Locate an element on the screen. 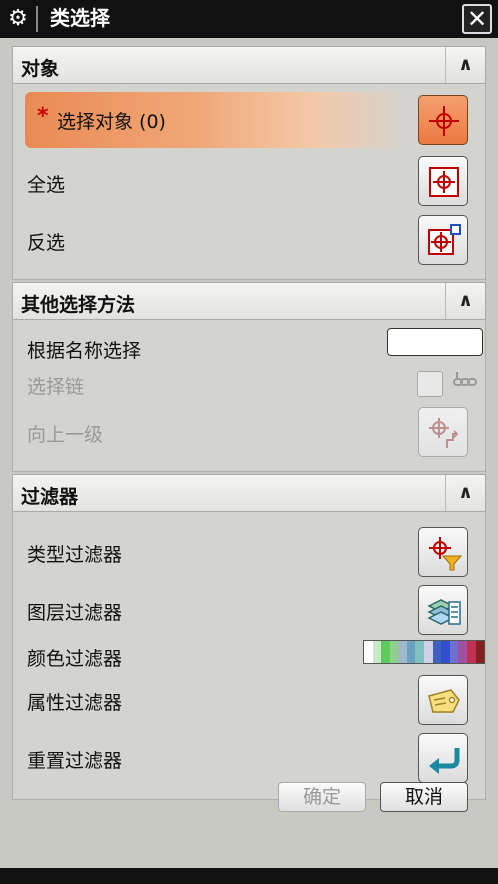 The width and height of the screenshot is (498, 884). section-title-object: 对象 is located at coordinates (40, 69).